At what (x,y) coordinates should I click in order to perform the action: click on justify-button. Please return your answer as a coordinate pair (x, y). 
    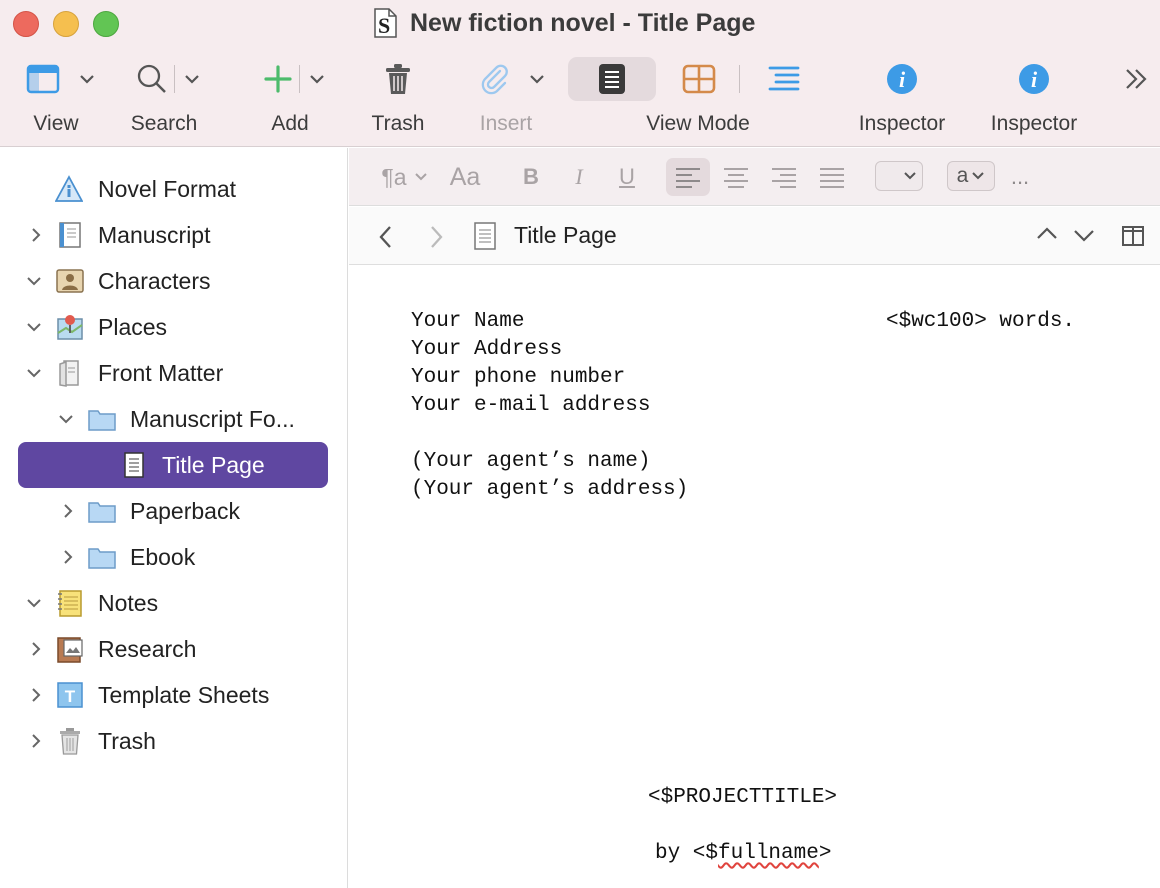
    Looking at the image, I should click on (832, 177).